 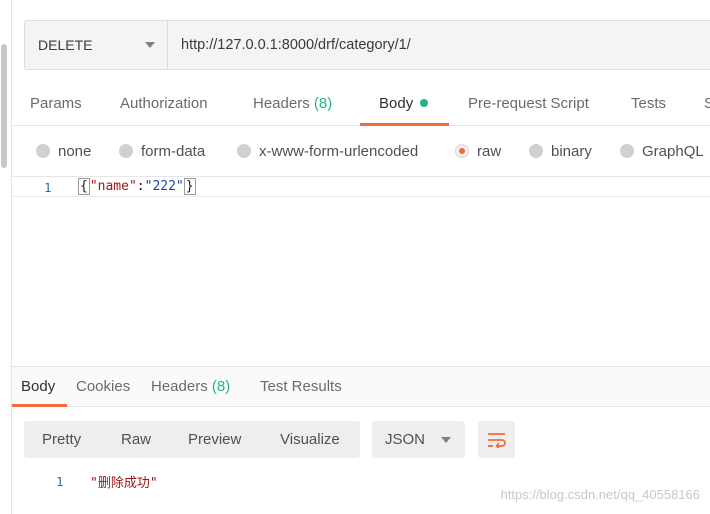 I want to click on tab-params: Params, so click(x=56, y=105).